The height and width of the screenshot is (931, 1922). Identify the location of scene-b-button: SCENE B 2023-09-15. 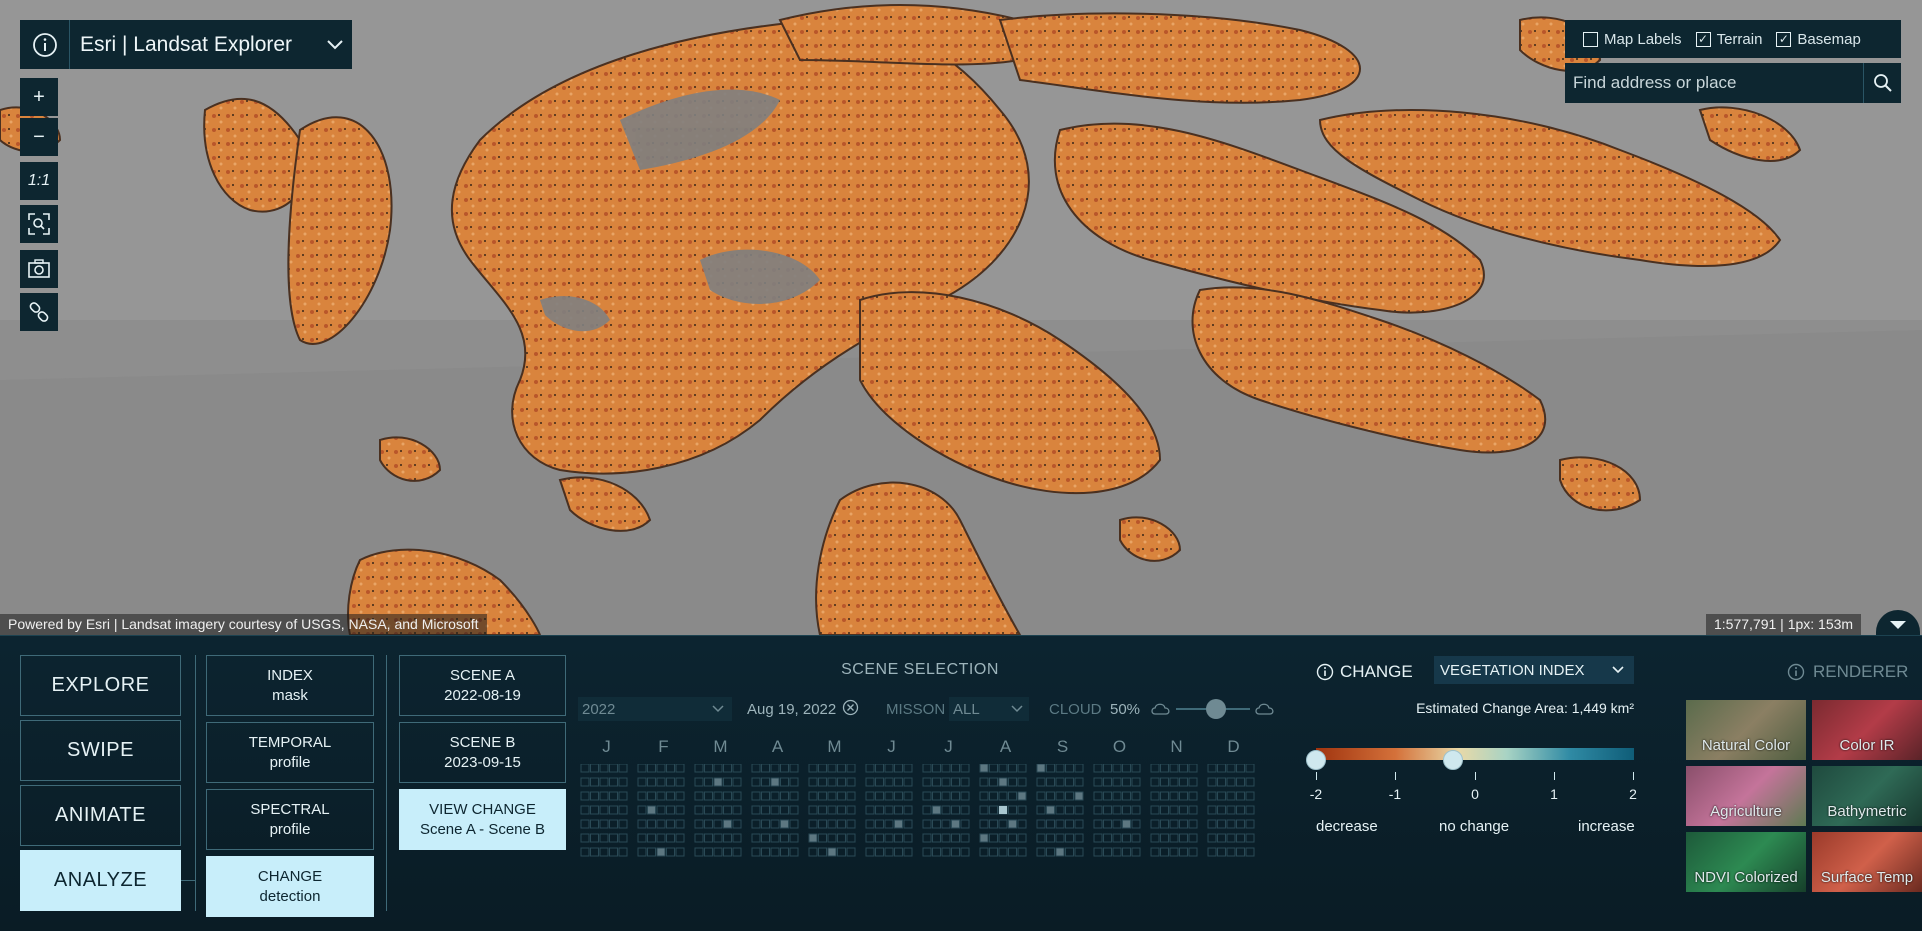
(482, 752).